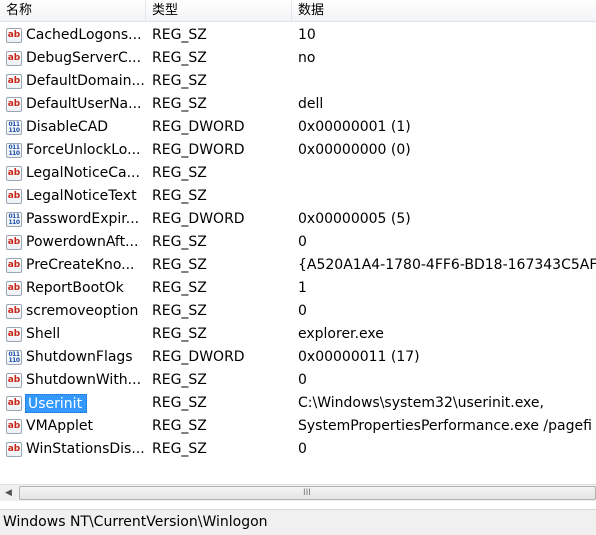  What do you see at coordinates (79, 357) in the screenshot?
I see `value-name: ShutdownFlags` at bounding box center [79, 357].